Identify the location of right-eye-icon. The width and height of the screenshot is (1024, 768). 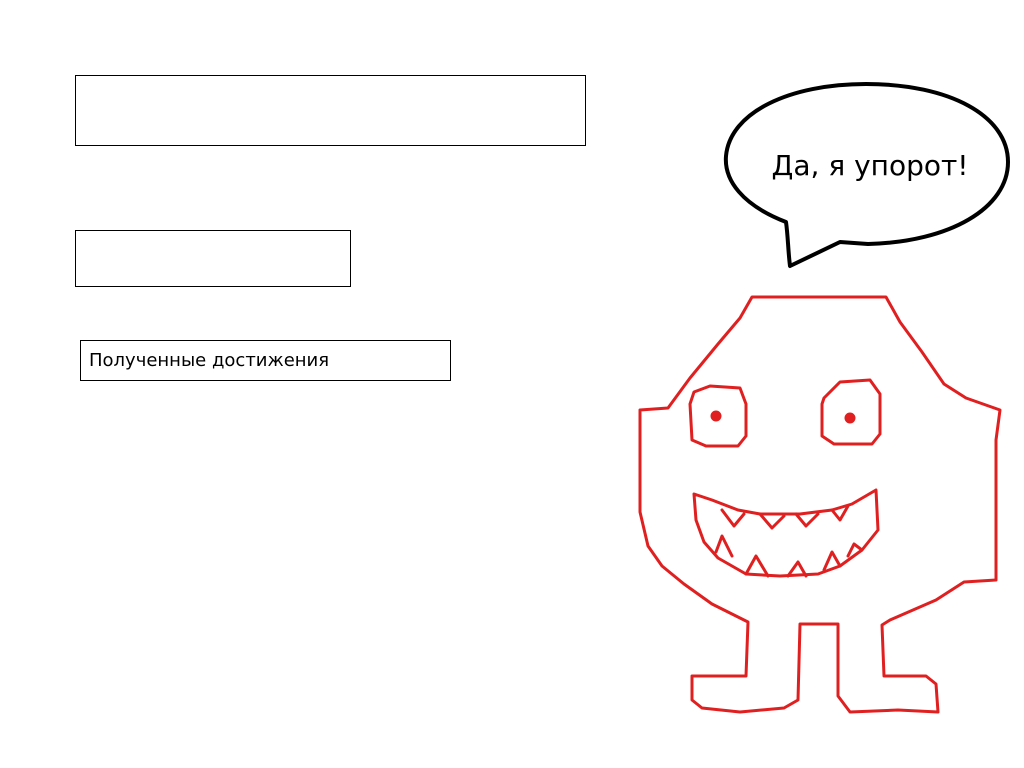
(851, 412).